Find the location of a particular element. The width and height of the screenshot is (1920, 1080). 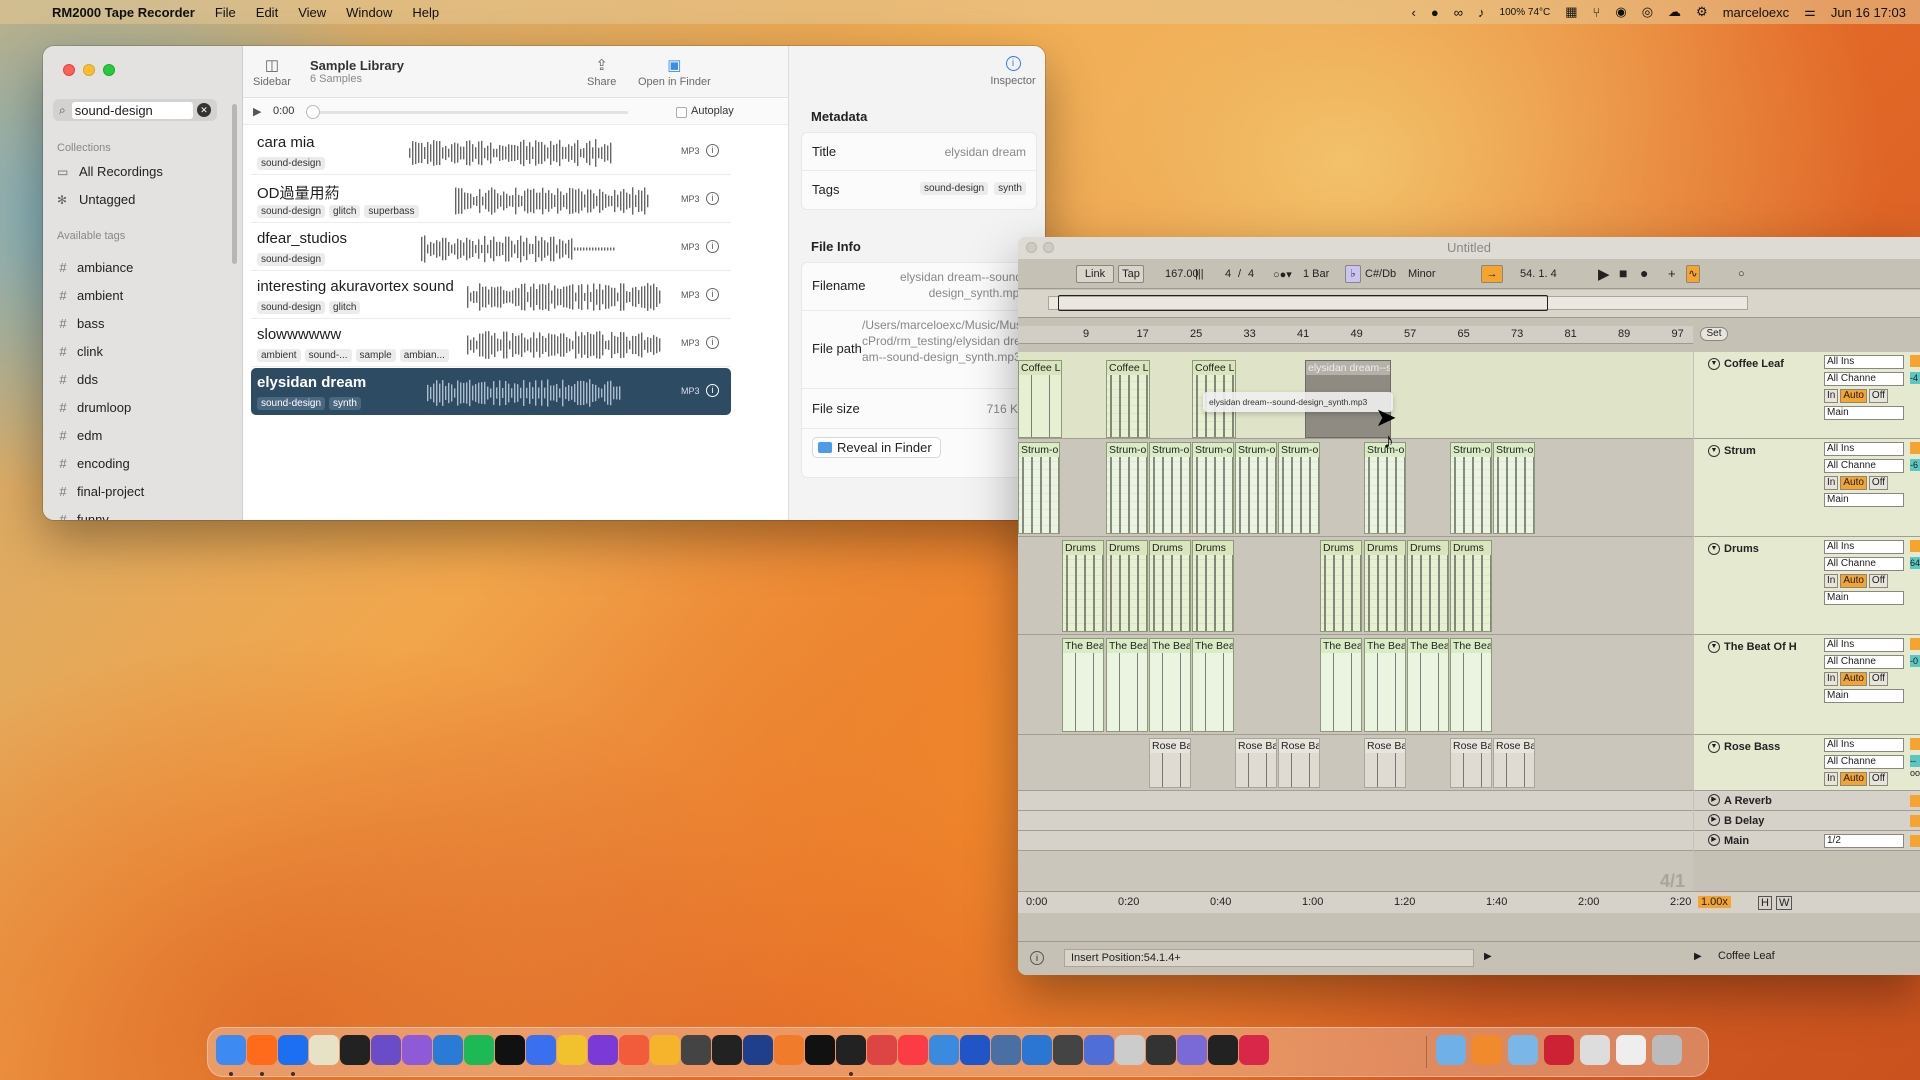

clock: Jun 16 17:03 is located at coordinates (1868, 12).